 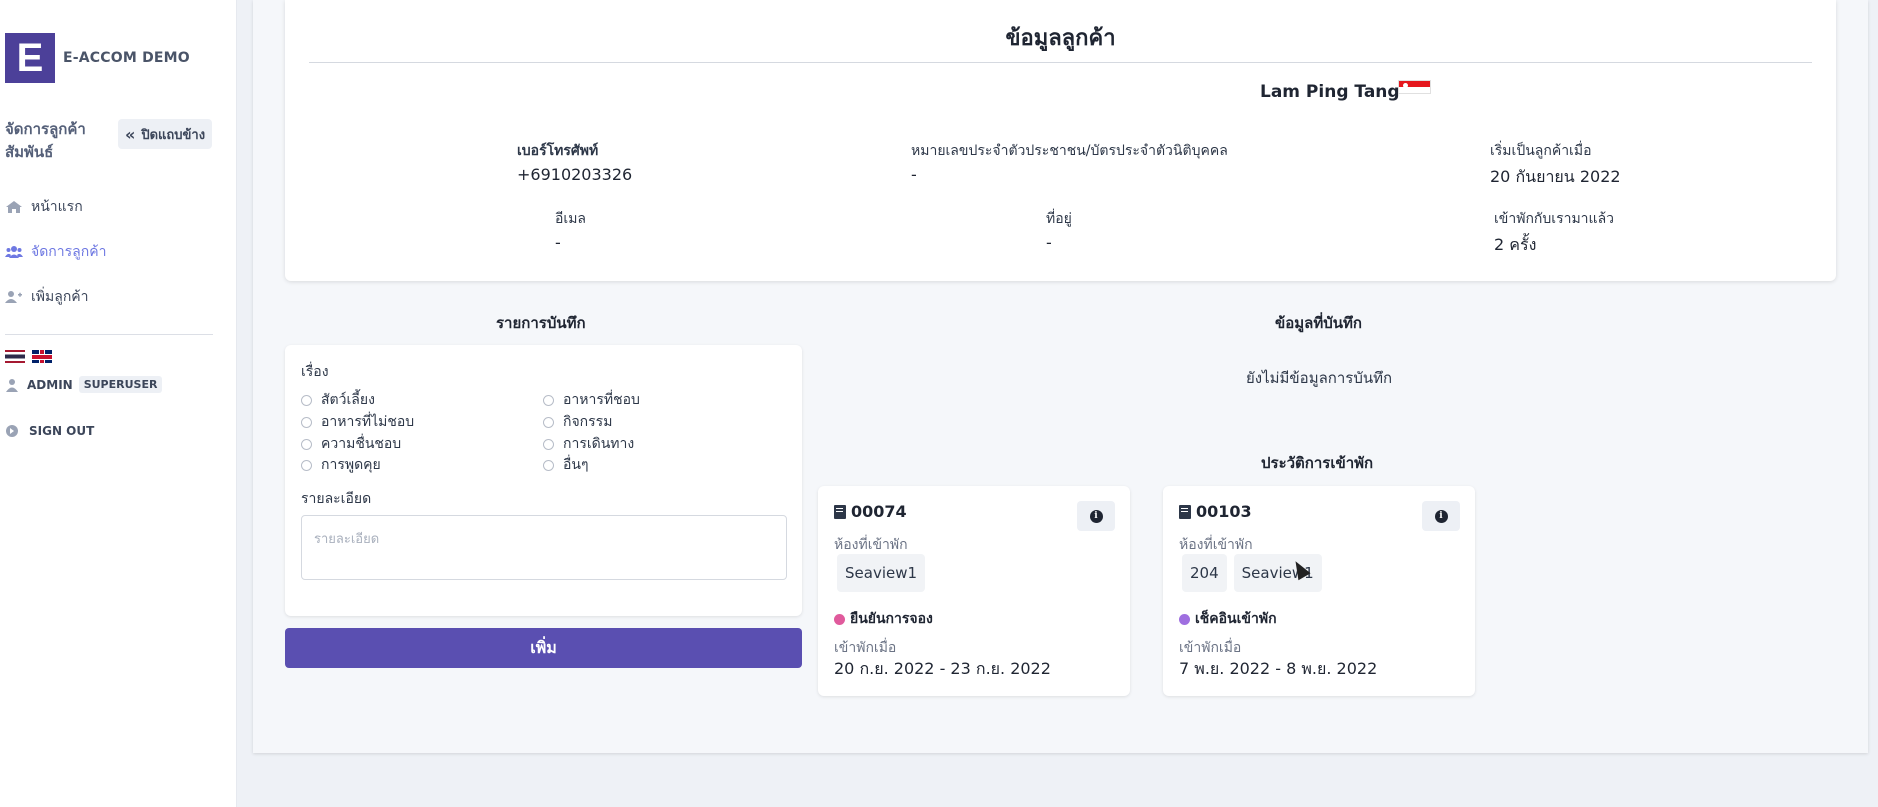 I want to click on stay-count-label: เข้าพักกับเรามาแล้ว, so click(x=1554, y=219).